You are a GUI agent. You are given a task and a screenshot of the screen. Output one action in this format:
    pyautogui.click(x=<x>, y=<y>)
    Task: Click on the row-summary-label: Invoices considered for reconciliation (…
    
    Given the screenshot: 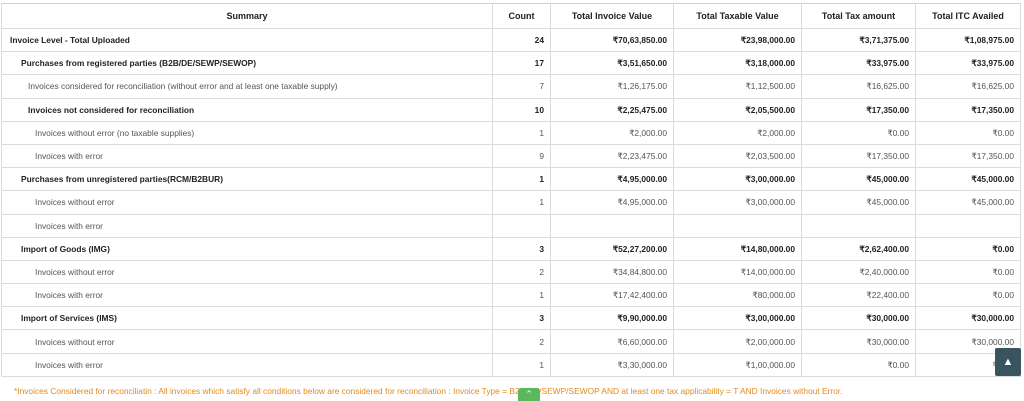 What is the action you would take?
    pyautogui.click(x=247, y=86)
    